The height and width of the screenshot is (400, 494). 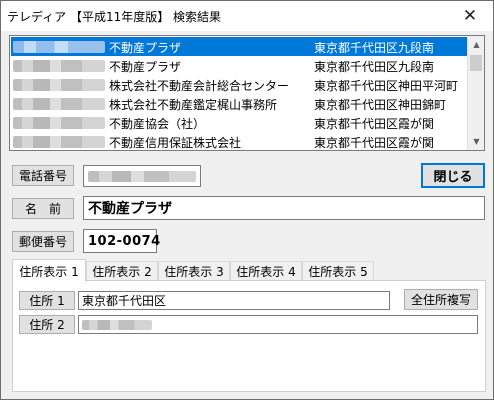 What do you see at coordinates (47, 324) in the screenshot?
I see `address-2-label-button: 住所 2` at bounding box center [47, 324].